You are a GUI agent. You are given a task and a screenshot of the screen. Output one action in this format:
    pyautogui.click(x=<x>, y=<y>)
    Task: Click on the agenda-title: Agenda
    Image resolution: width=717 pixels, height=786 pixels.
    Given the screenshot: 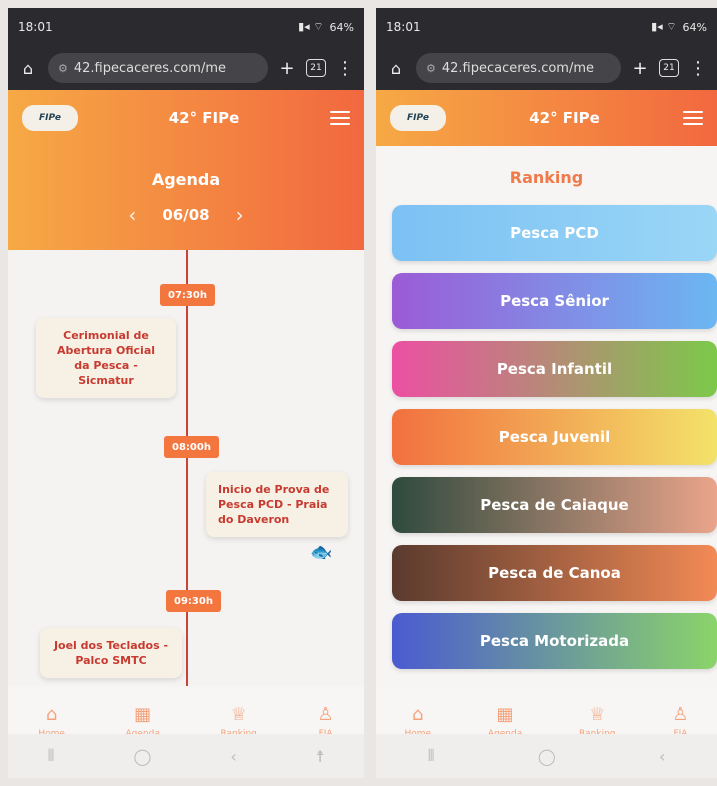 What is the action you would take?
    pyautogui.click(x=186, y=179)
    